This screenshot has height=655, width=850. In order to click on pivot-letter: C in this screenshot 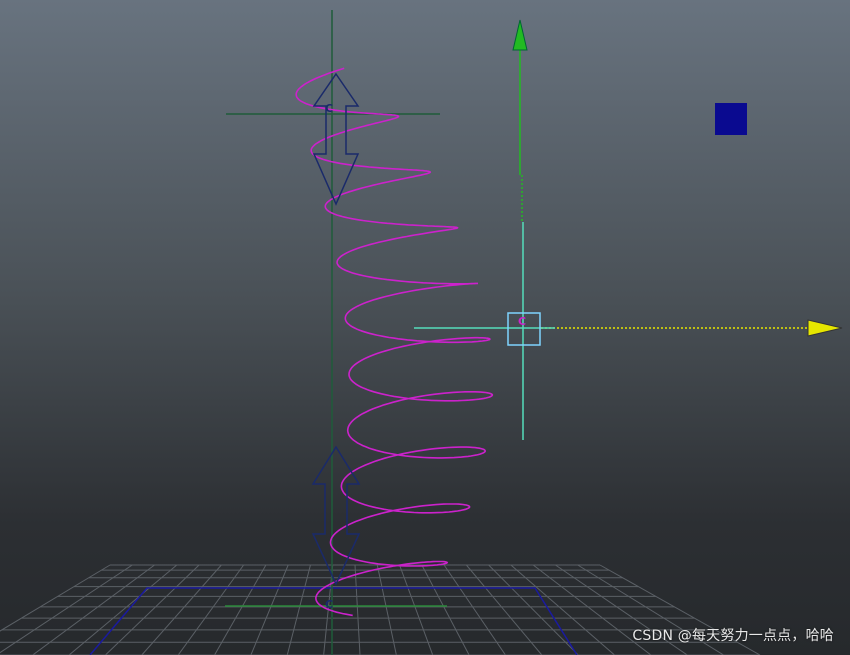, I will do `click(522, 321)`.